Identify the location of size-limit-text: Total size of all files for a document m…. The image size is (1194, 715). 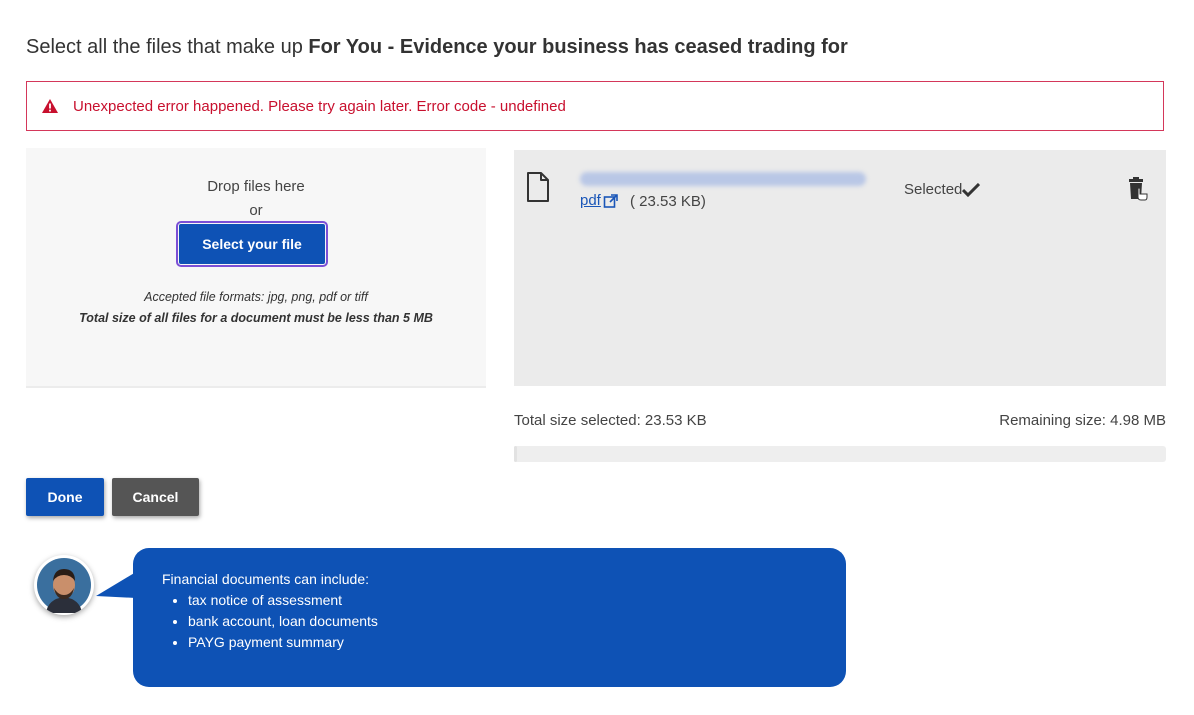
(256, 318).